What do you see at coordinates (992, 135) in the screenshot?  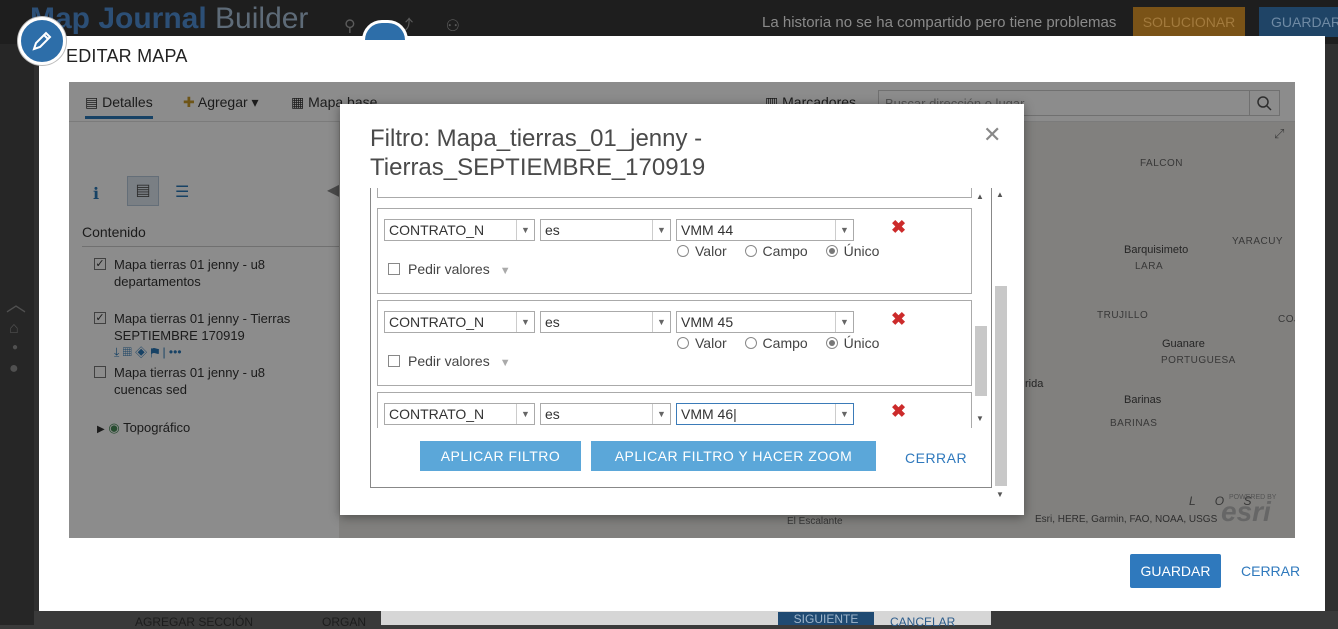 I see `close-icon: ✕` at bounding box center [992, 135].